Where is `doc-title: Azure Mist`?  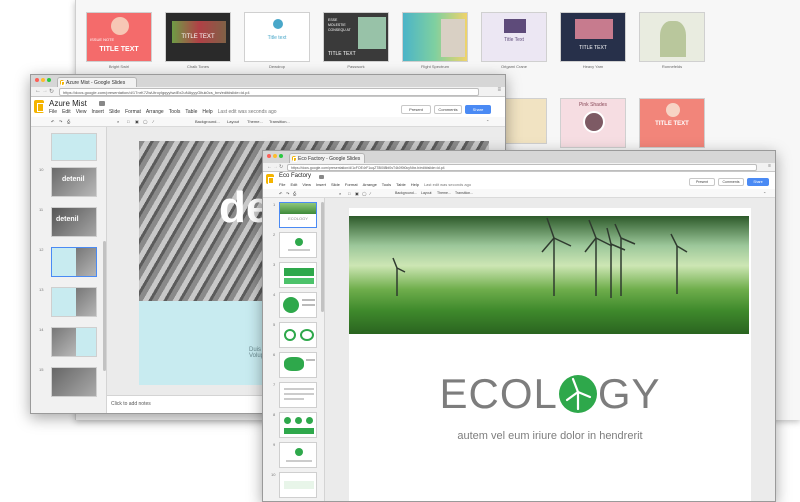 doc-title: Azure Mist is located at coordinates (68, 103).